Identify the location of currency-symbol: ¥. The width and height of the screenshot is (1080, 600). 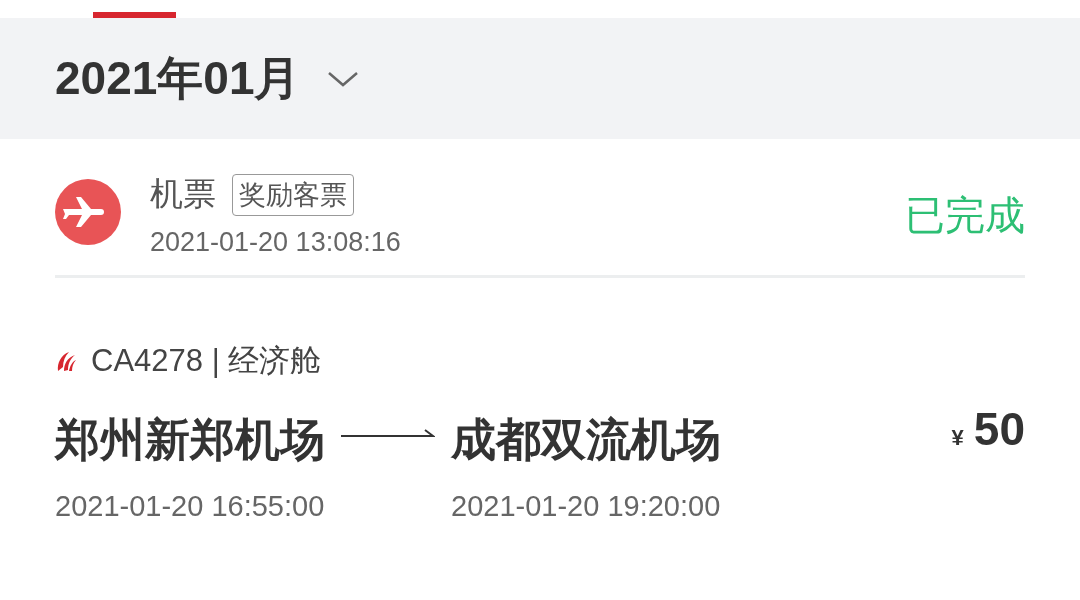
(957, 438).